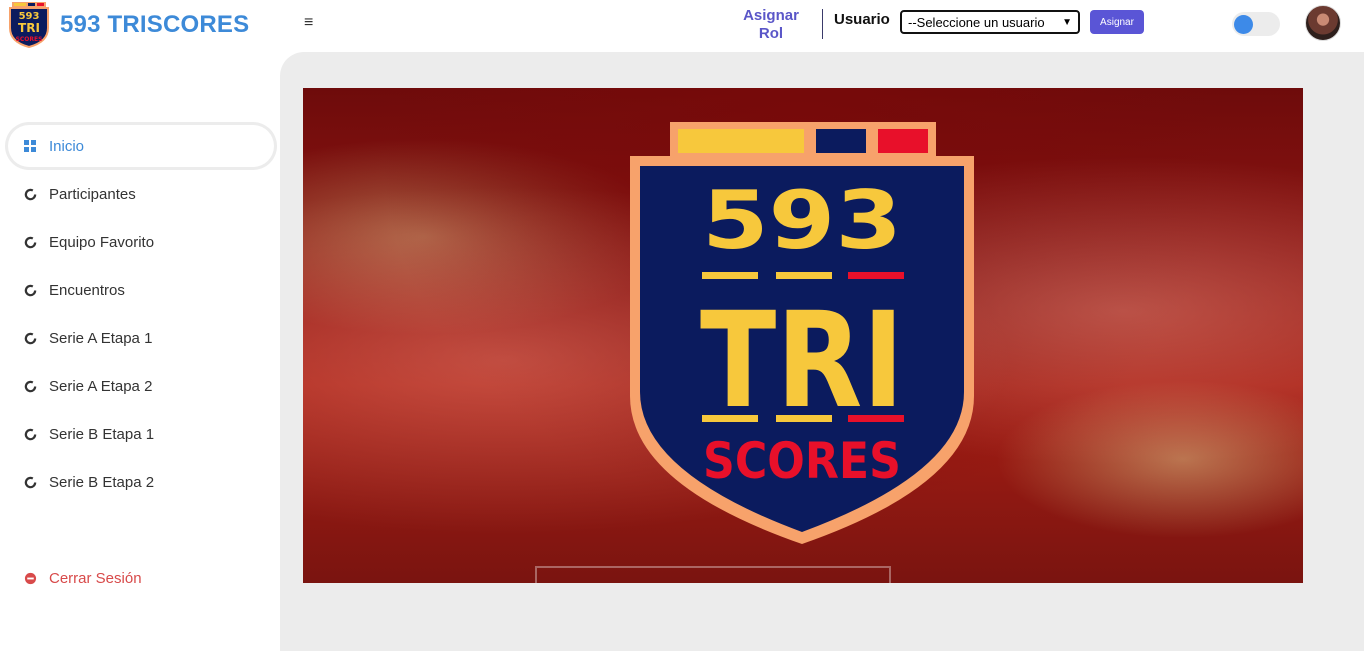 The image size is (1364, 651). Describe the element at coordinates (141, 146) in the screenshot. I see `sidebar-item-inicio: Inicio` at that location.